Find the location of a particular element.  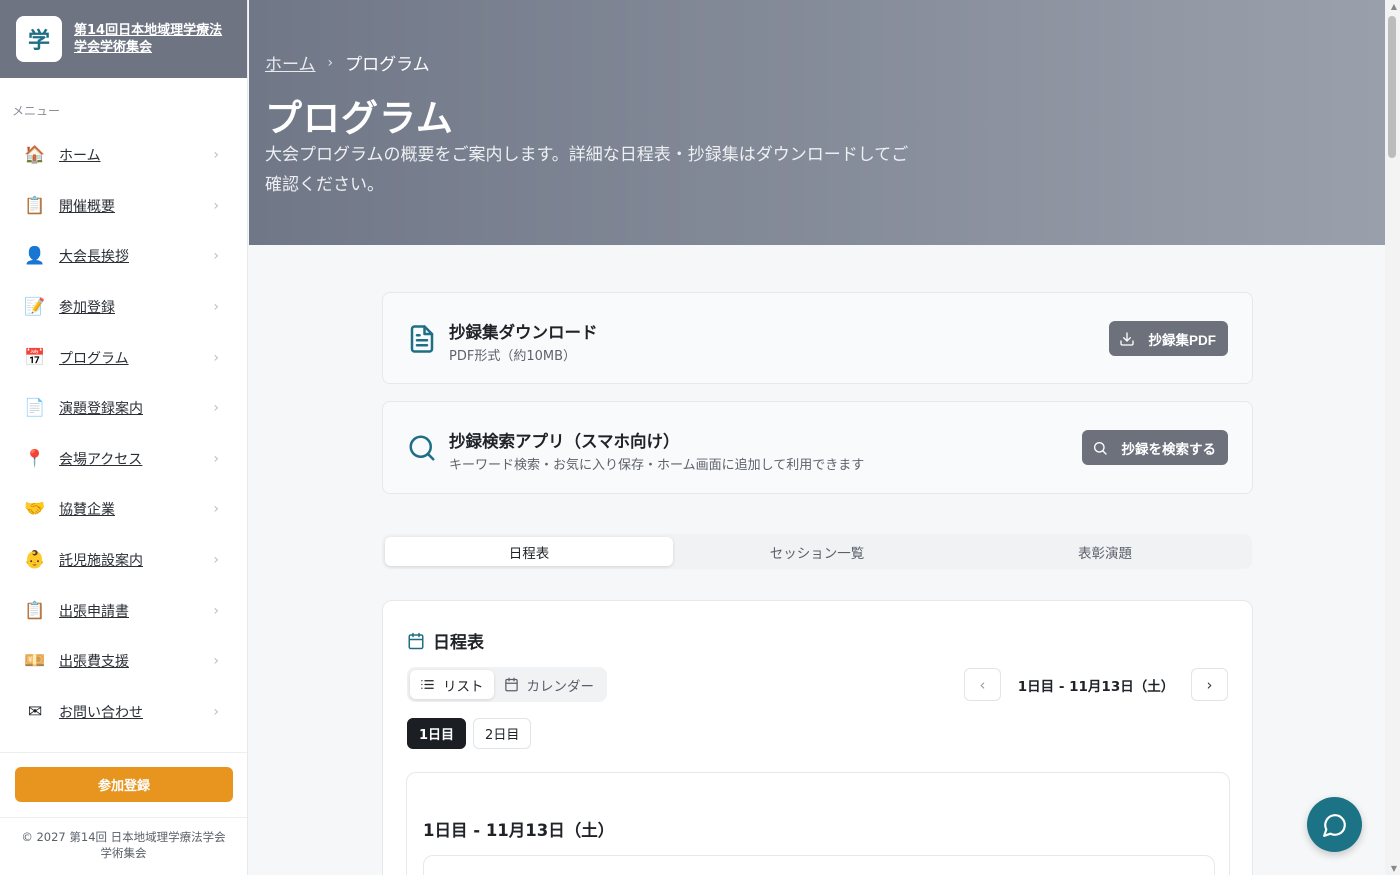

calendar-view-button: カレンダー is located at coordinates (549, 684).